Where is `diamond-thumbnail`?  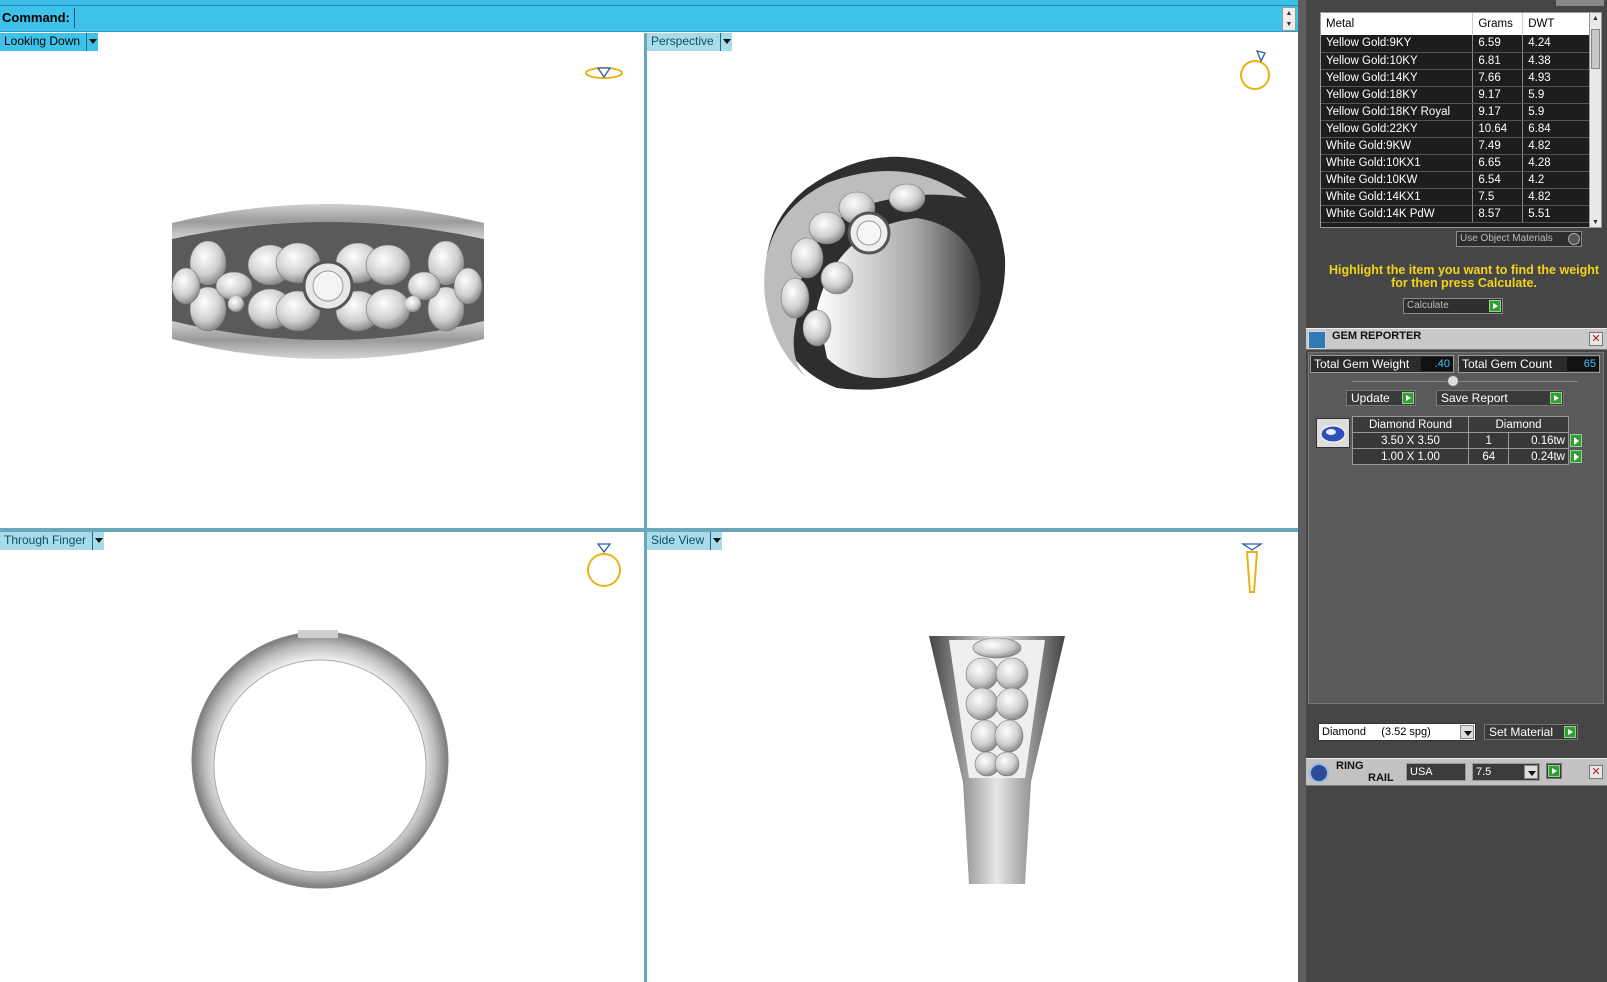
diamond-thumbnail is located at coordinates (1333, 433).